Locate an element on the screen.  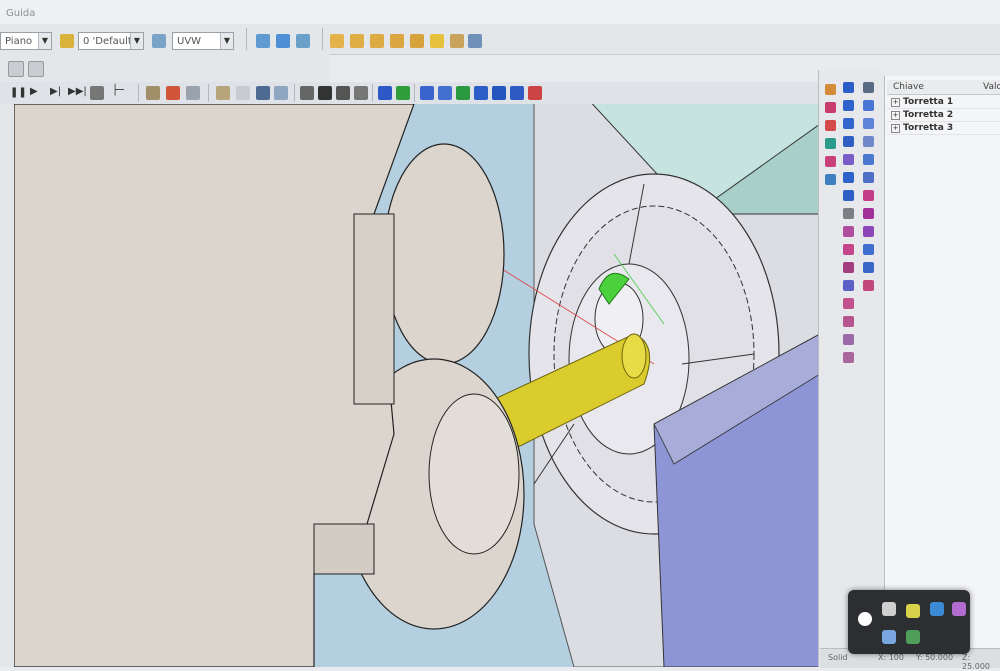
save-icon is located at coordinates (263, 93).